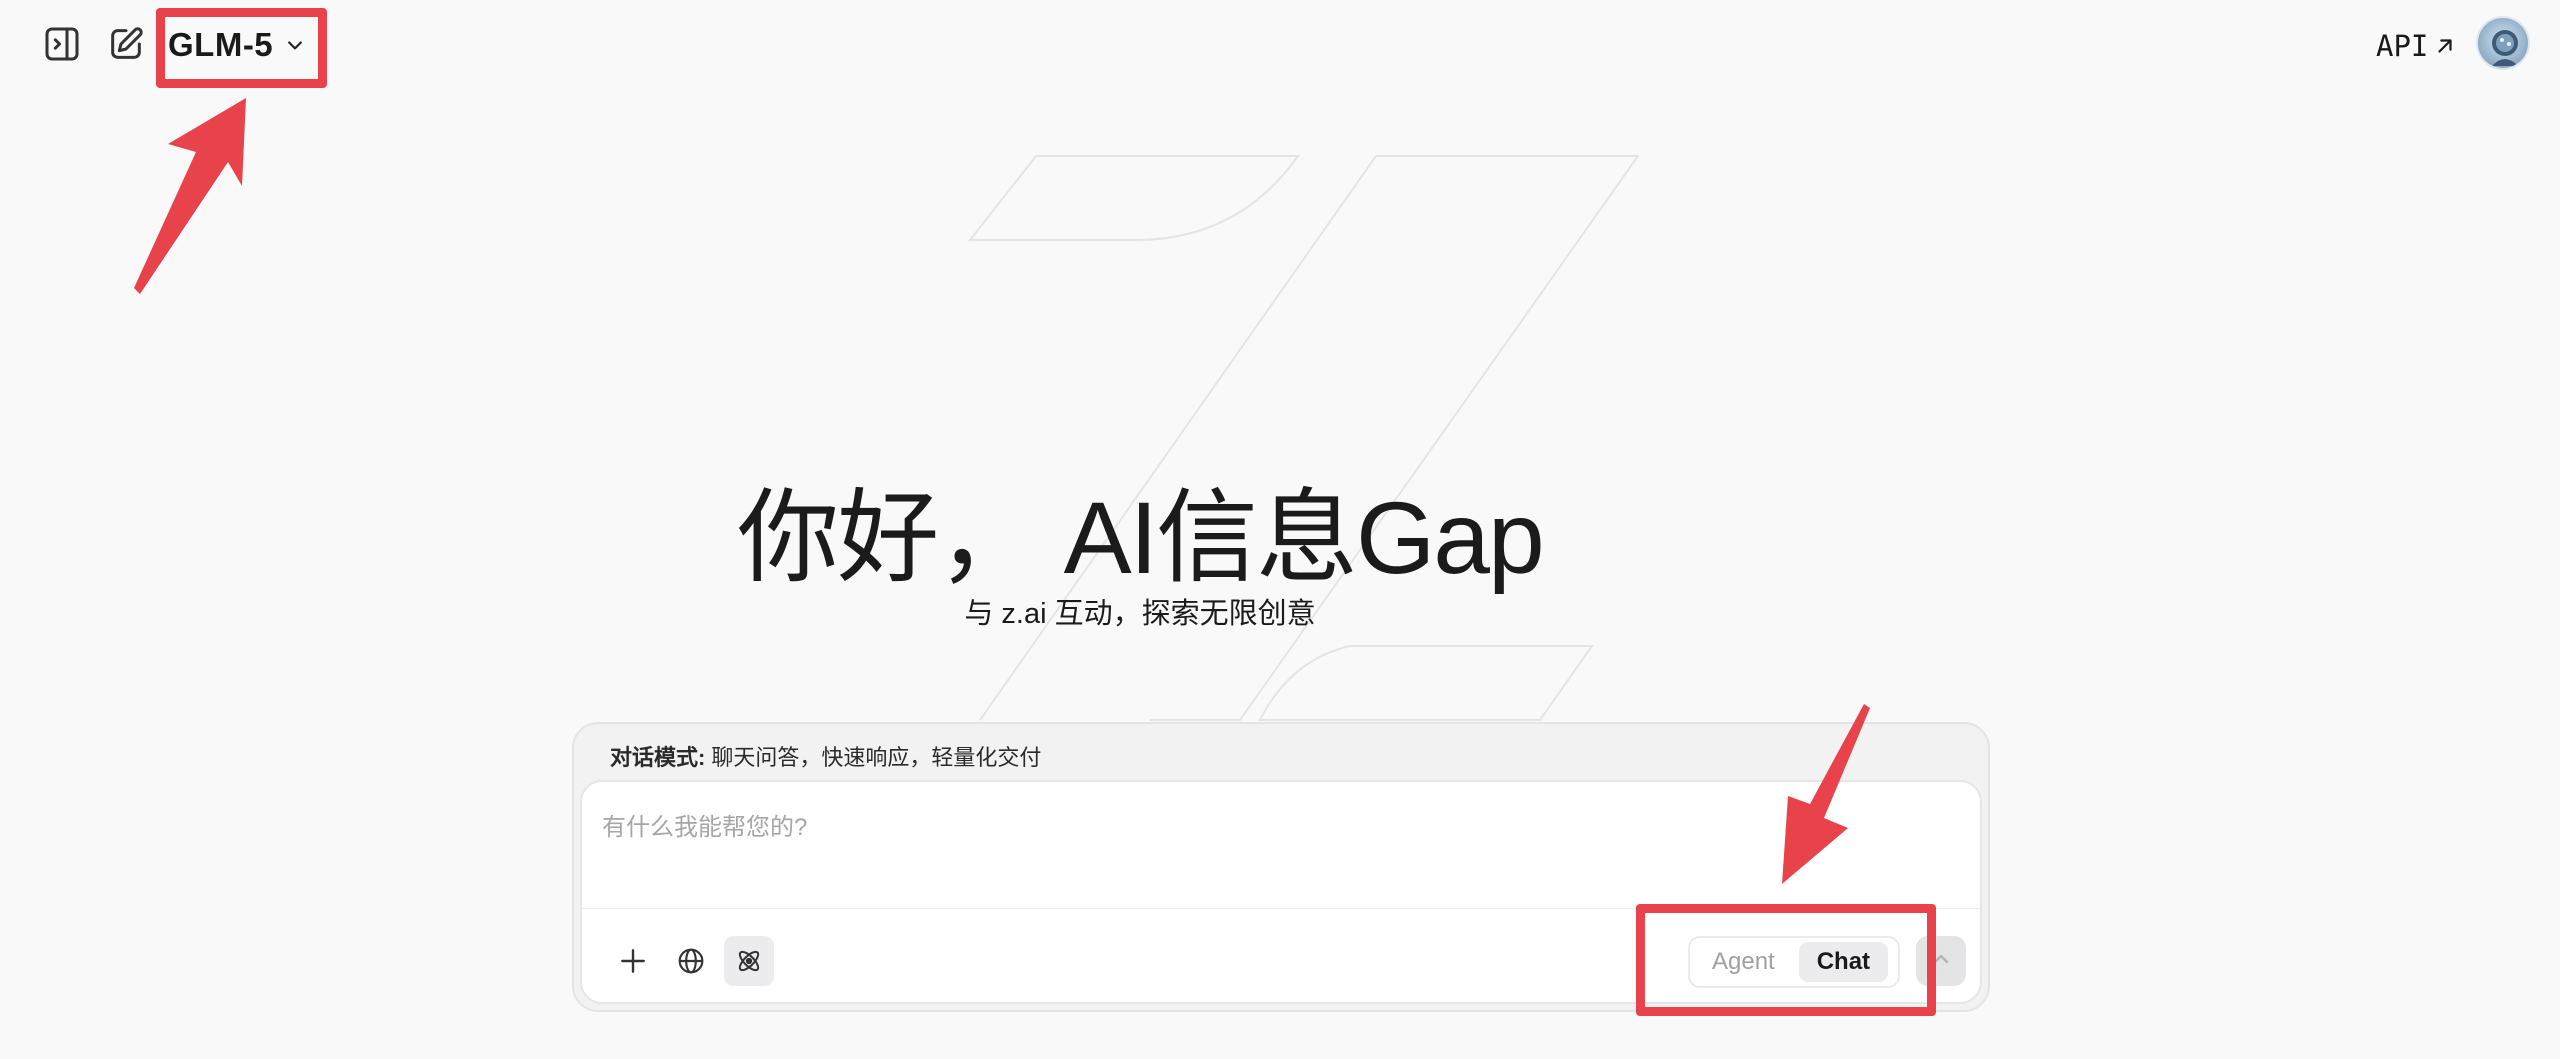 This screenshot has width=2560, height=1059. Describe the element at coordinates (1140, 614) in the screenshot. I see `greeting-subtitle: 与 z.ai 互动，探索无限创意` at that location.